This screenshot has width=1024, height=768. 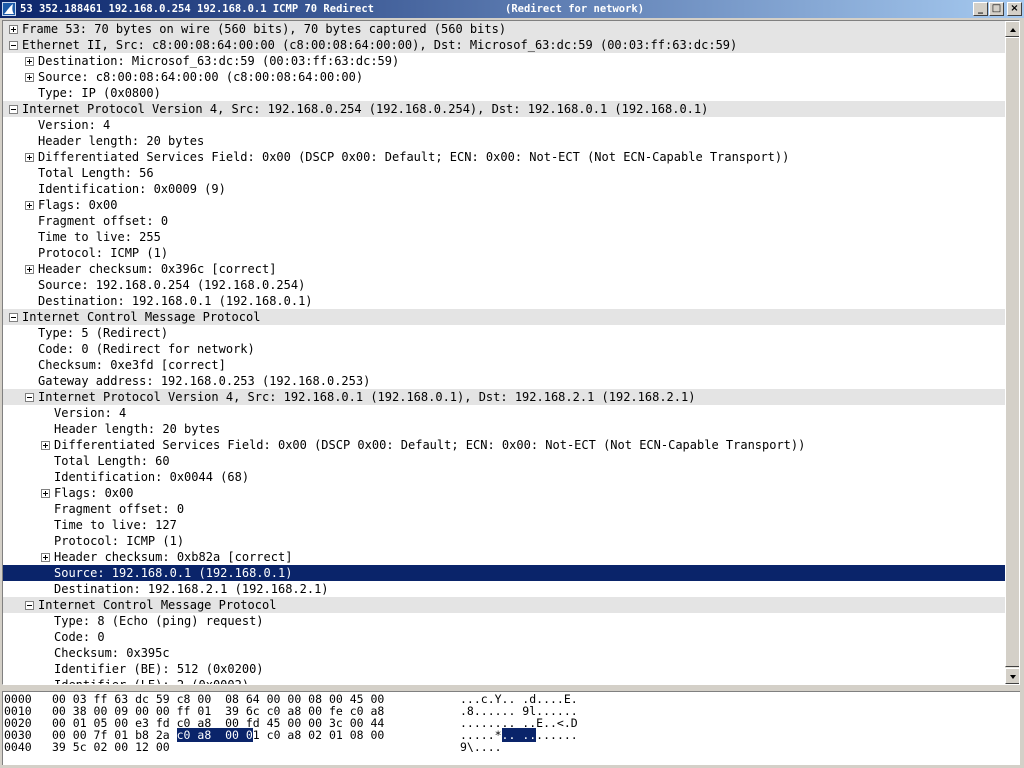 I want to click on tree-row-label: Identification: 0x0044 (68), so click(x=152, y=477).